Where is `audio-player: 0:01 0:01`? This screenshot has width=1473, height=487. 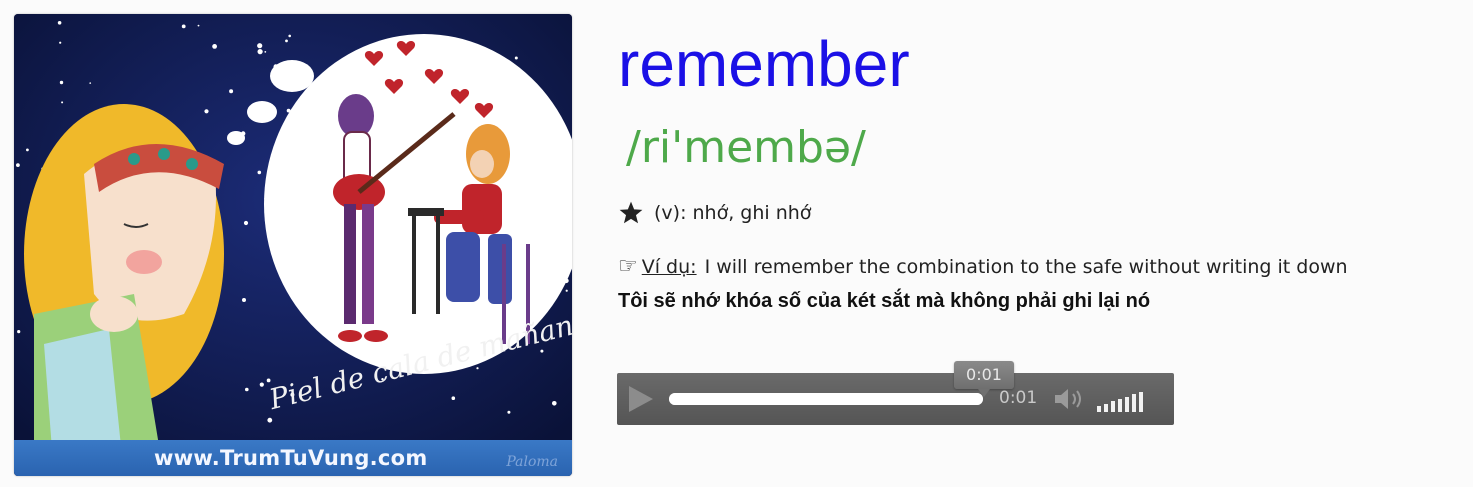
audio-player: 0:01 0:01 is located at coordinates (895, 393).